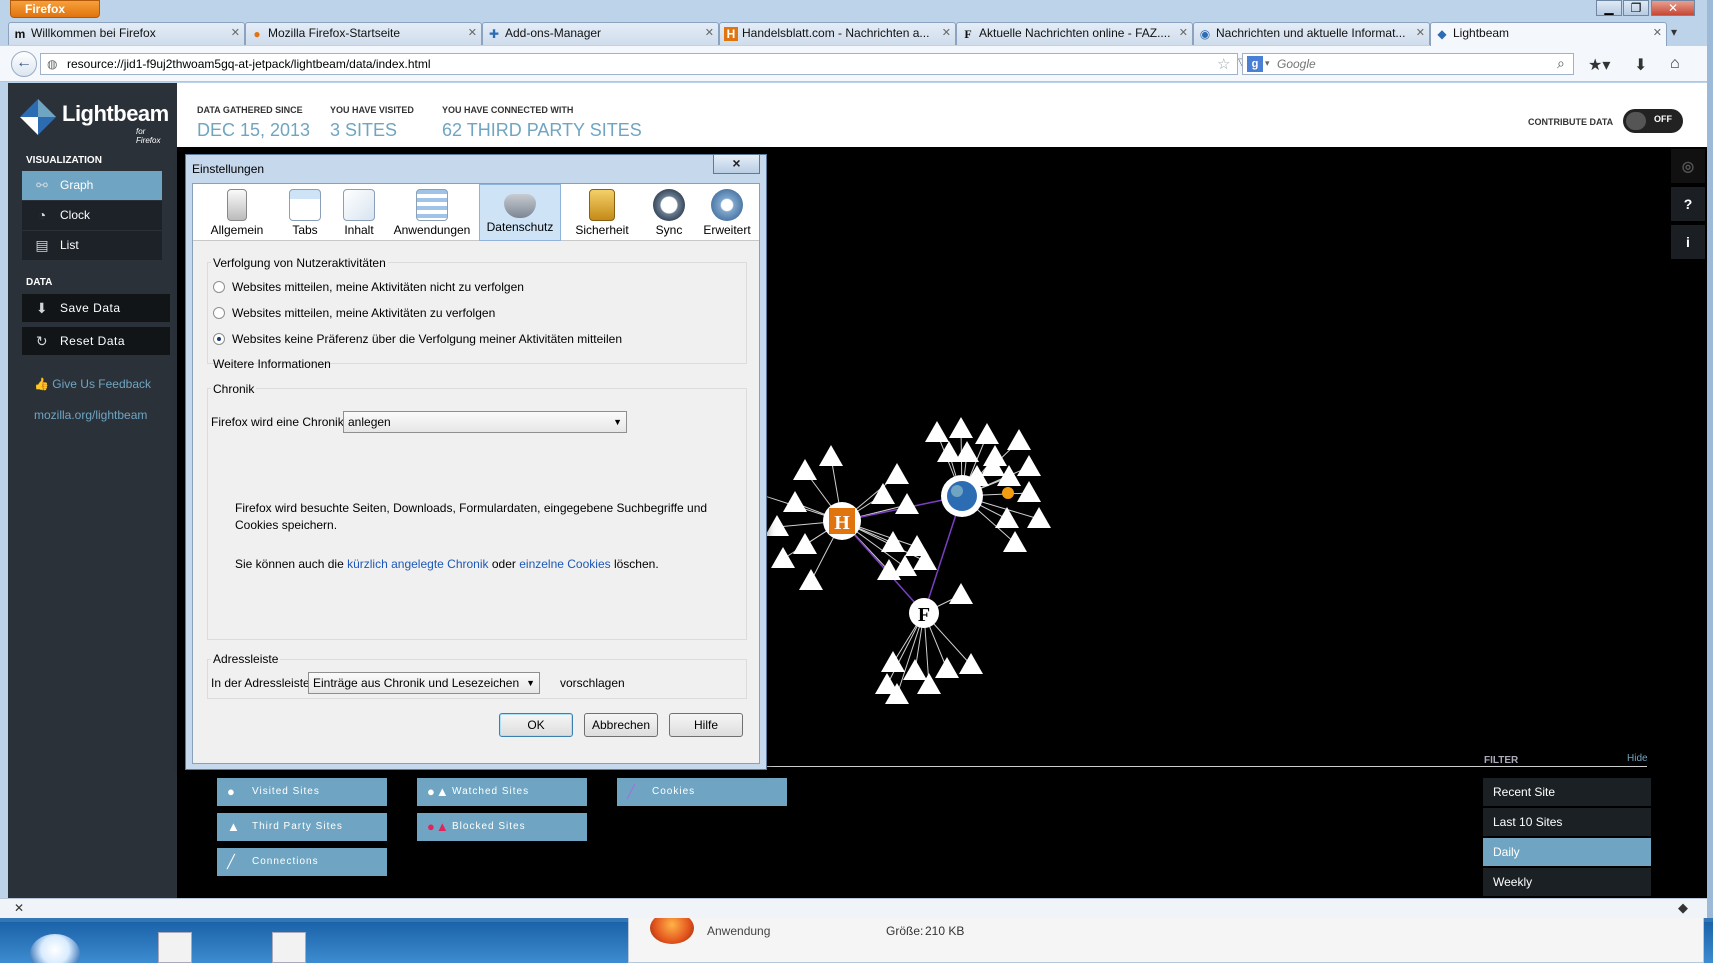  Describe the element at coordinates (1688, 242) in the screenshot. I see `info-button: i` at that location.